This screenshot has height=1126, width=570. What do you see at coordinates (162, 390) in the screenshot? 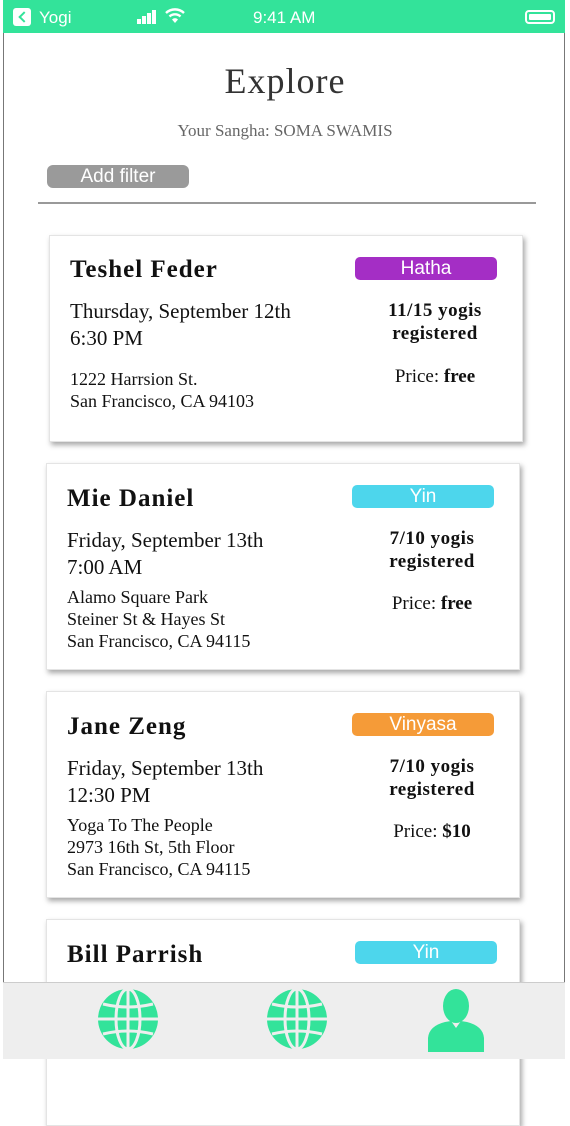
I see `event-address: 1222 Harrsion St. San Francisco, CA 94103` at bounding box center [162, 390].